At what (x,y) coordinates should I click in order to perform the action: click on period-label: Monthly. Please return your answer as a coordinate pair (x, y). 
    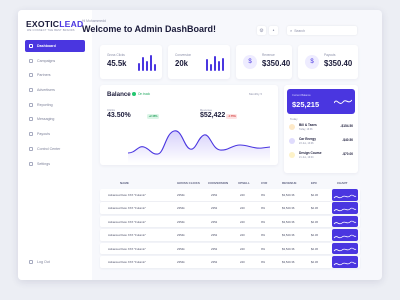
    Looking at the image, I should click on (254, 94).